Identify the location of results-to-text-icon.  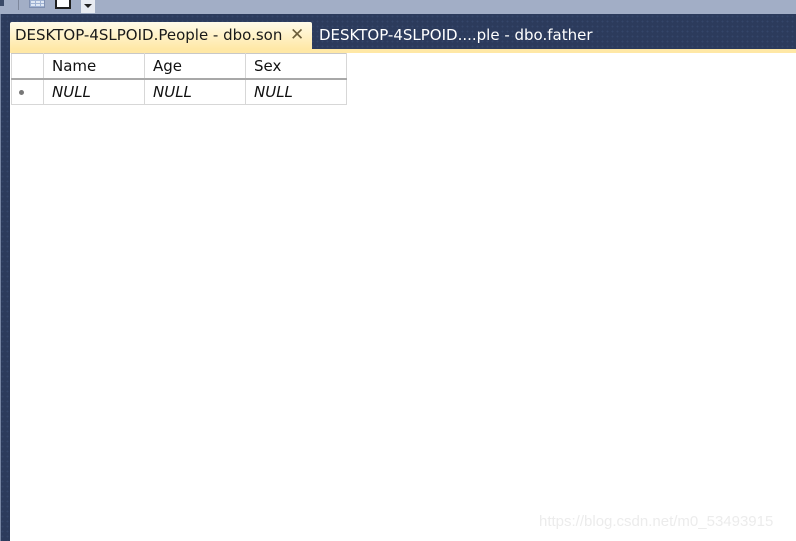
(63, 4).